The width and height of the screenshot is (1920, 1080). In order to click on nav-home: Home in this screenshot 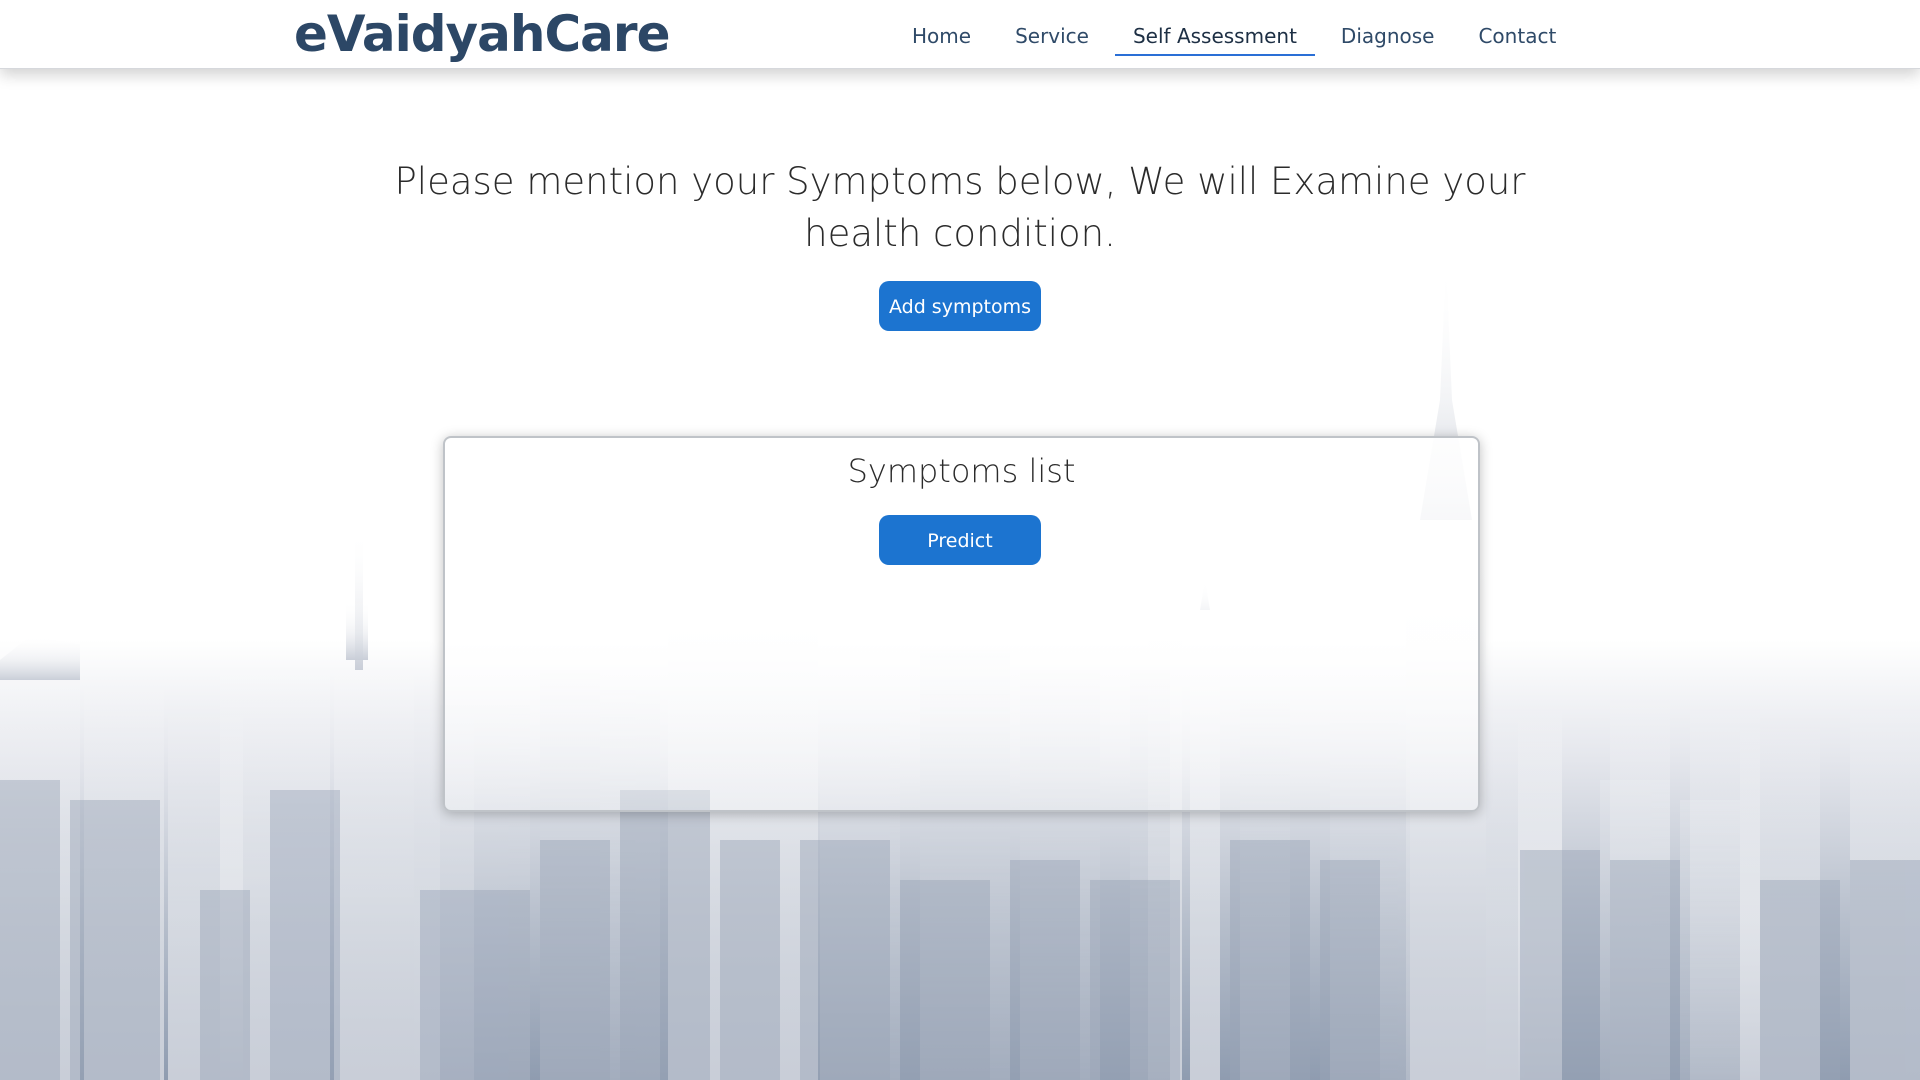, I will do `click(941, 38)`.